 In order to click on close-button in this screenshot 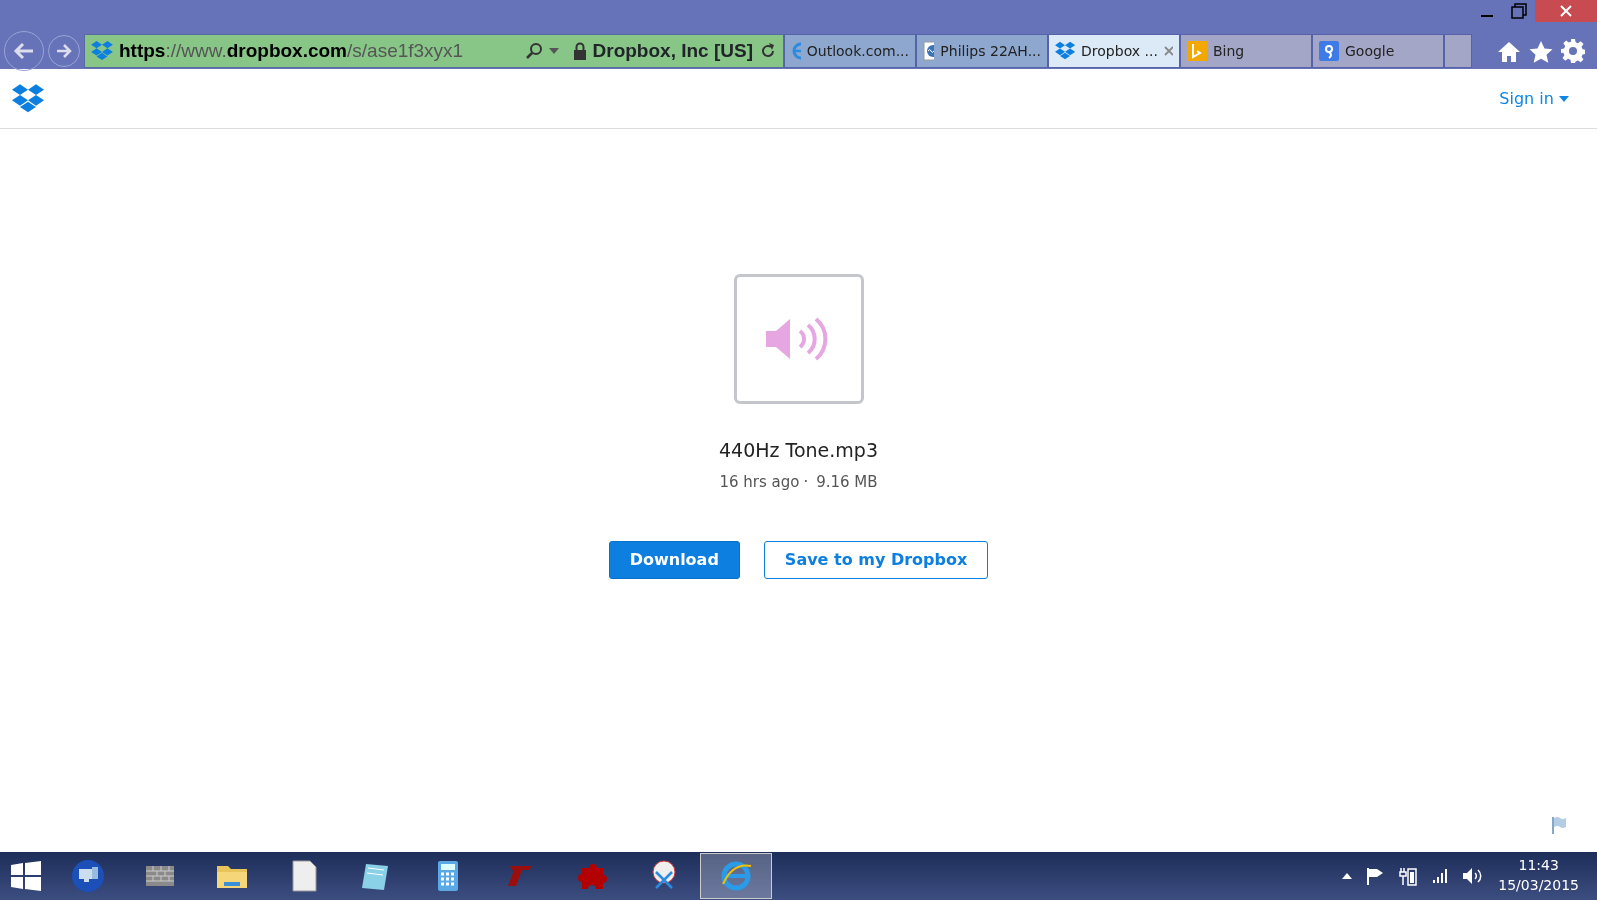, I will do `click(1566, 11)`.